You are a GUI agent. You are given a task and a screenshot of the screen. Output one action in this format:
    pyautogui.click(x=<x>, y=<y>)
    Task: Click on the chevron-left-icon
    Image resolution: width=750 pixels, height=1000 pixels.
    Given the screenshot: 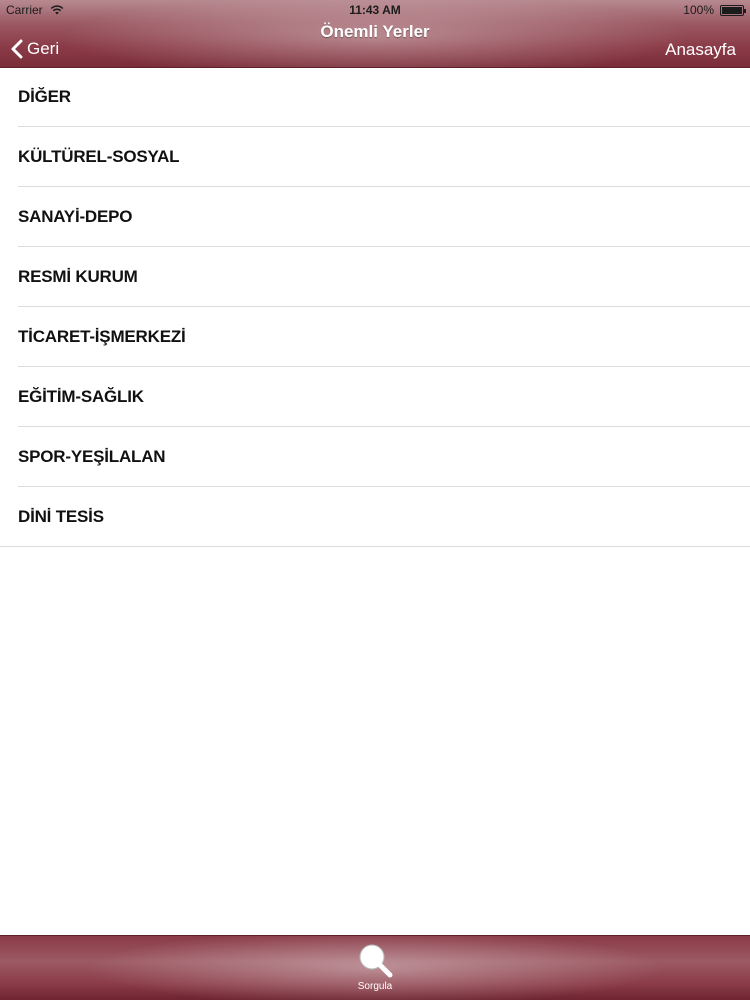 What is the action you would take?
    pyautogui.click(x=17, y=49)
    